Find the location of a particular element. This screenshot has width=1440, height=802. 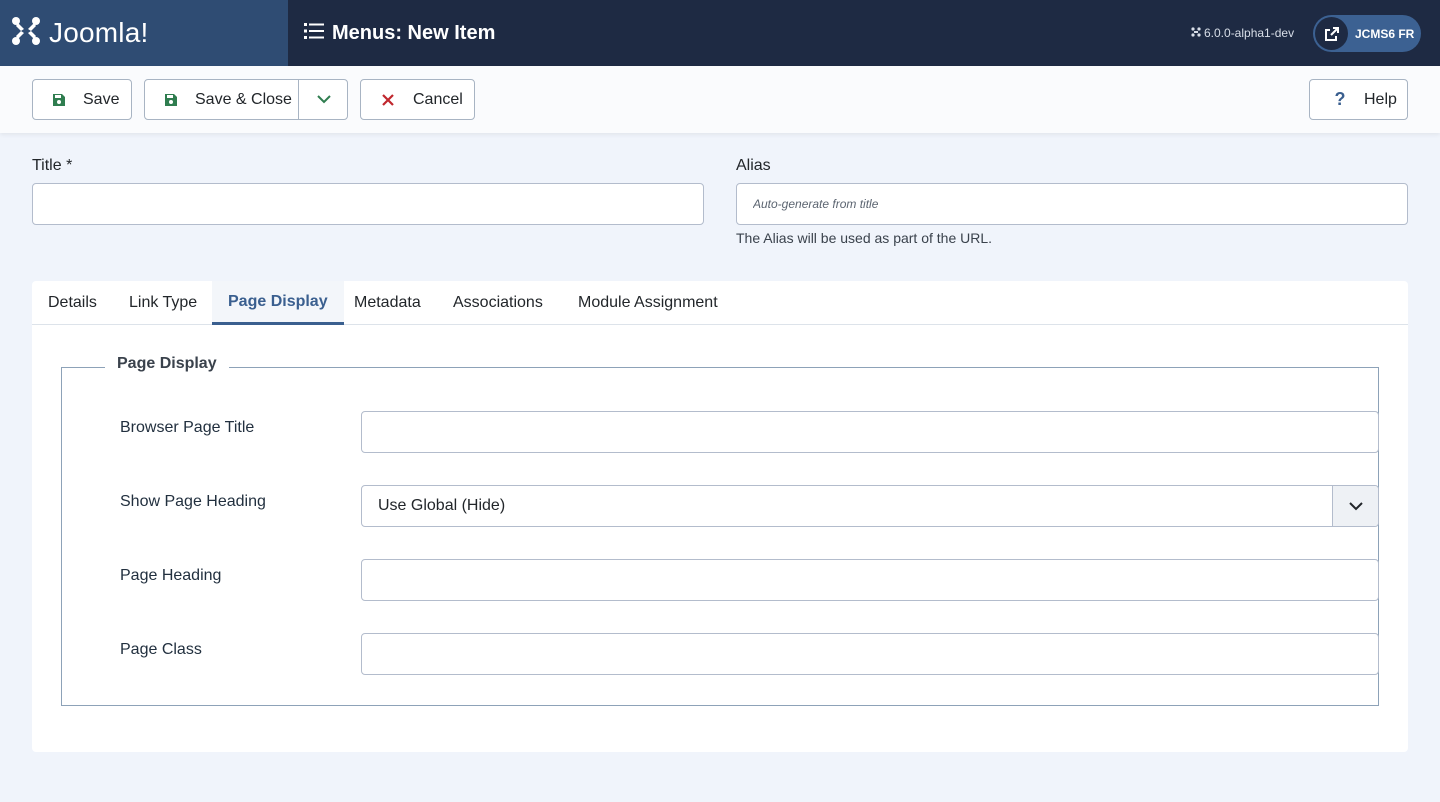

browser-page-title-label: Browser Page Title is located at coordinates (187, 427).